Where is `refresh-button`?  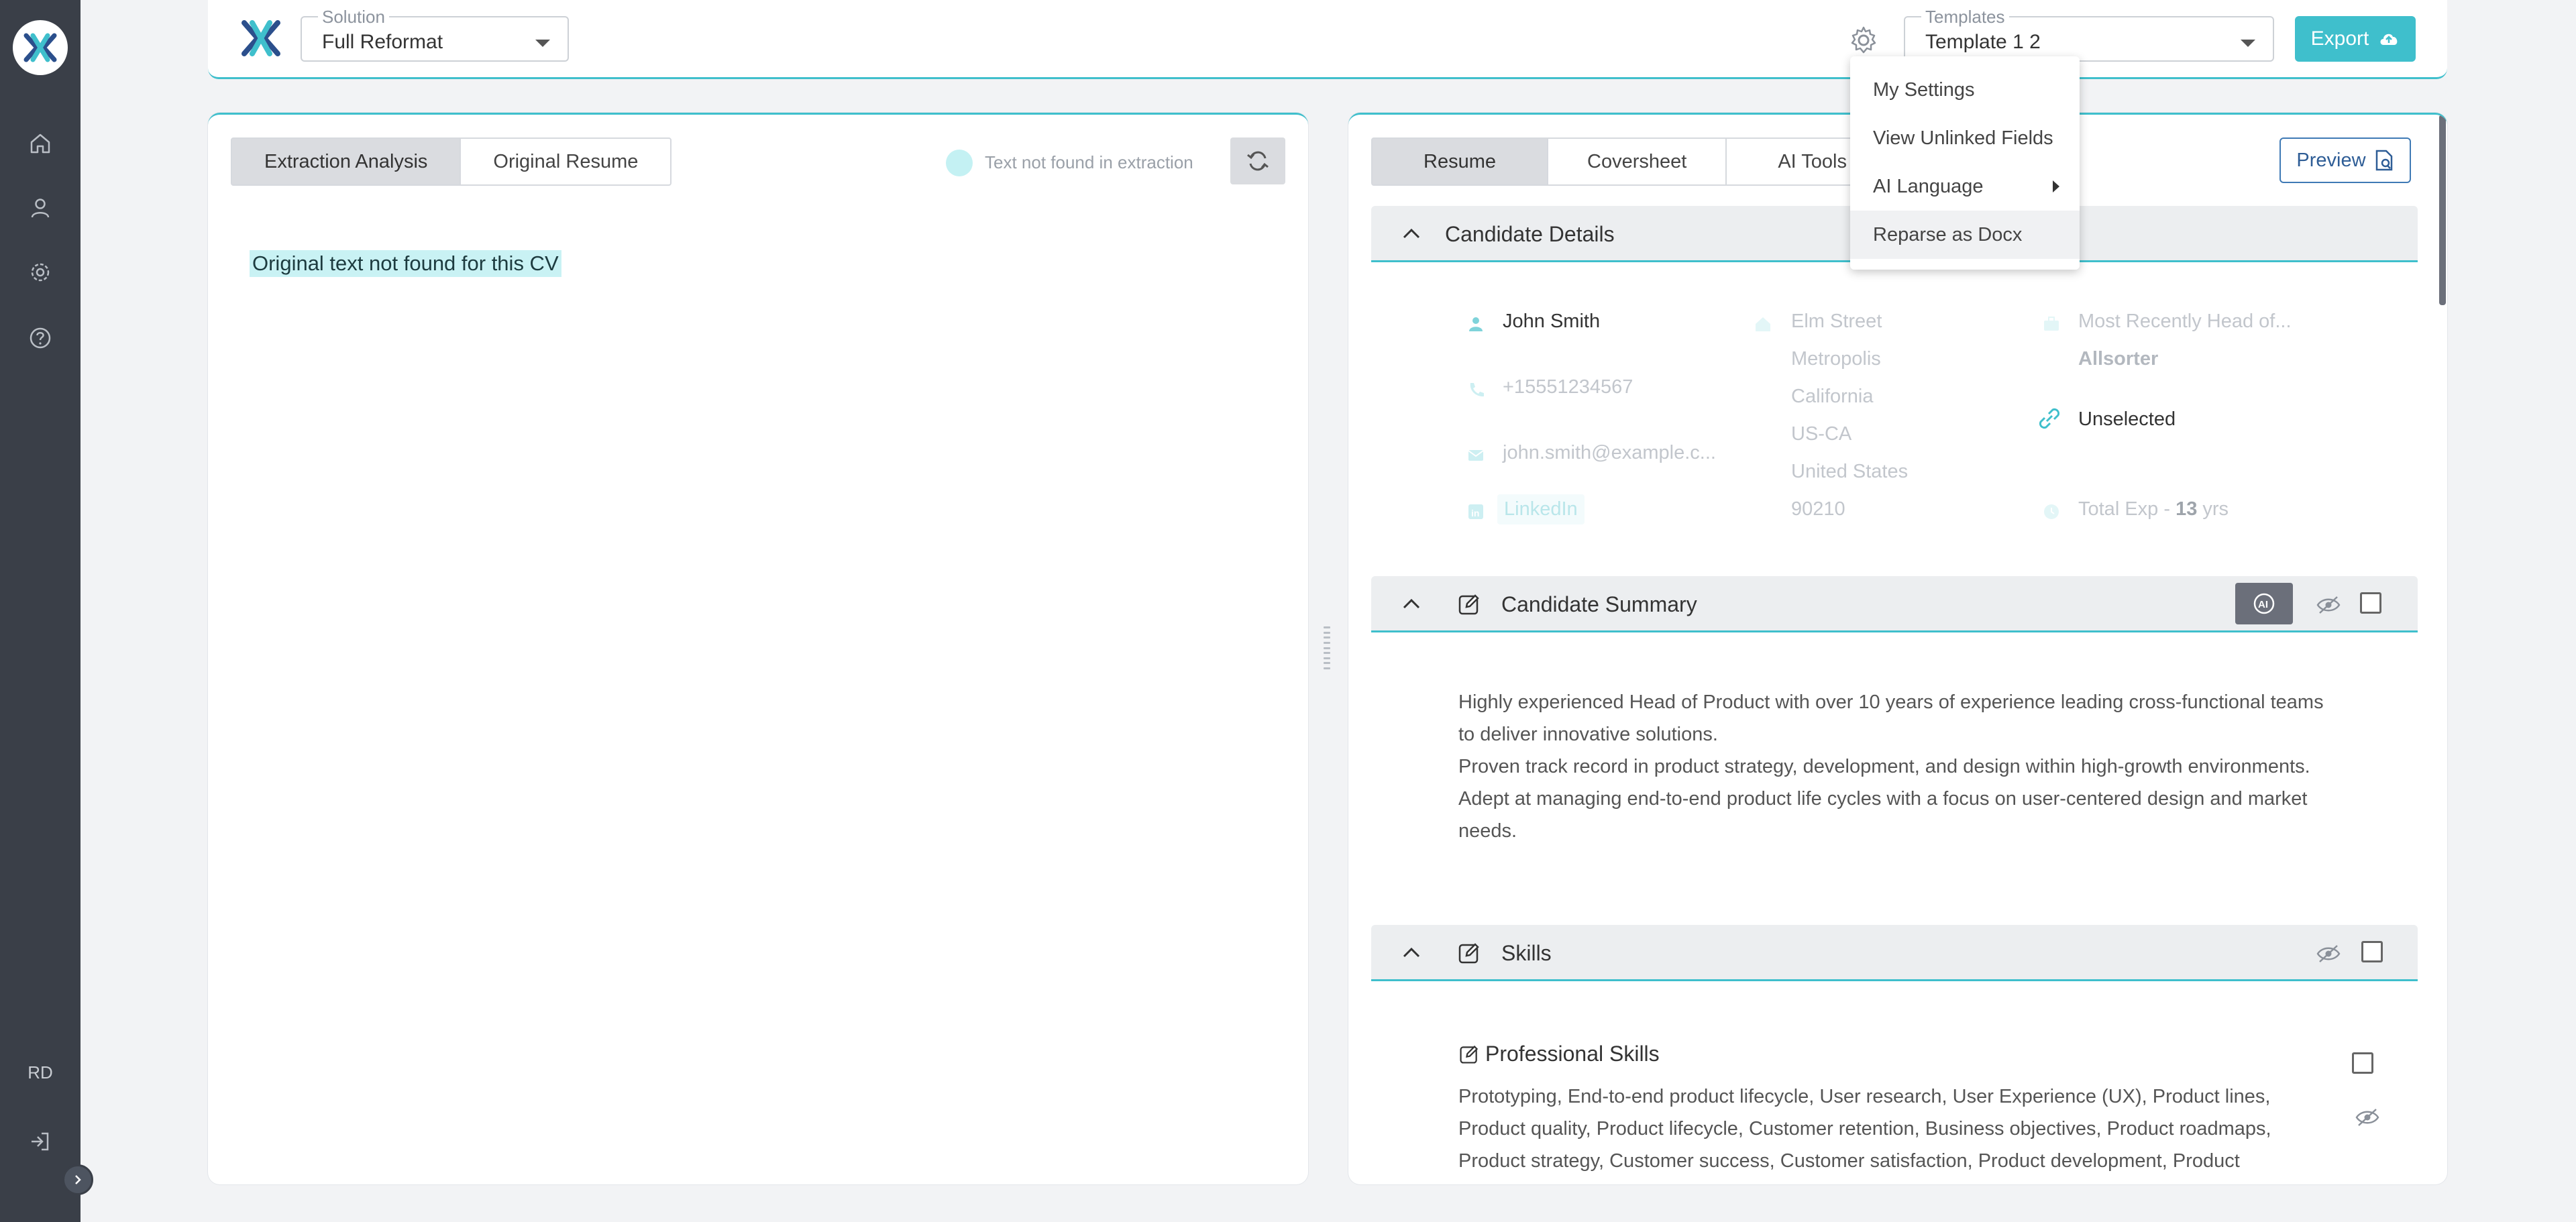
refresh-button is located at coordinates (1257, 160).